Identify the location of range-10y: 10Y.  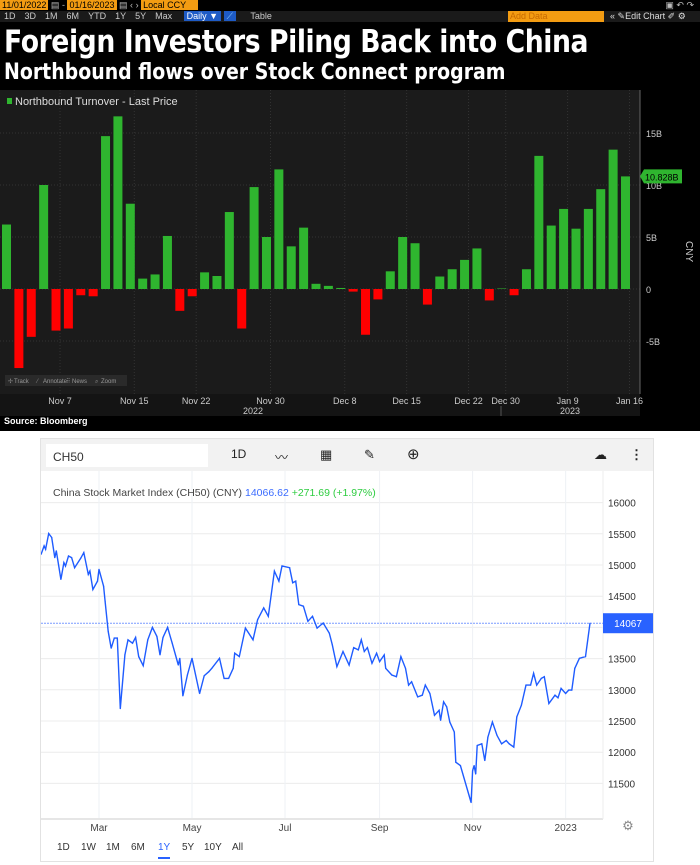
(213, 847).